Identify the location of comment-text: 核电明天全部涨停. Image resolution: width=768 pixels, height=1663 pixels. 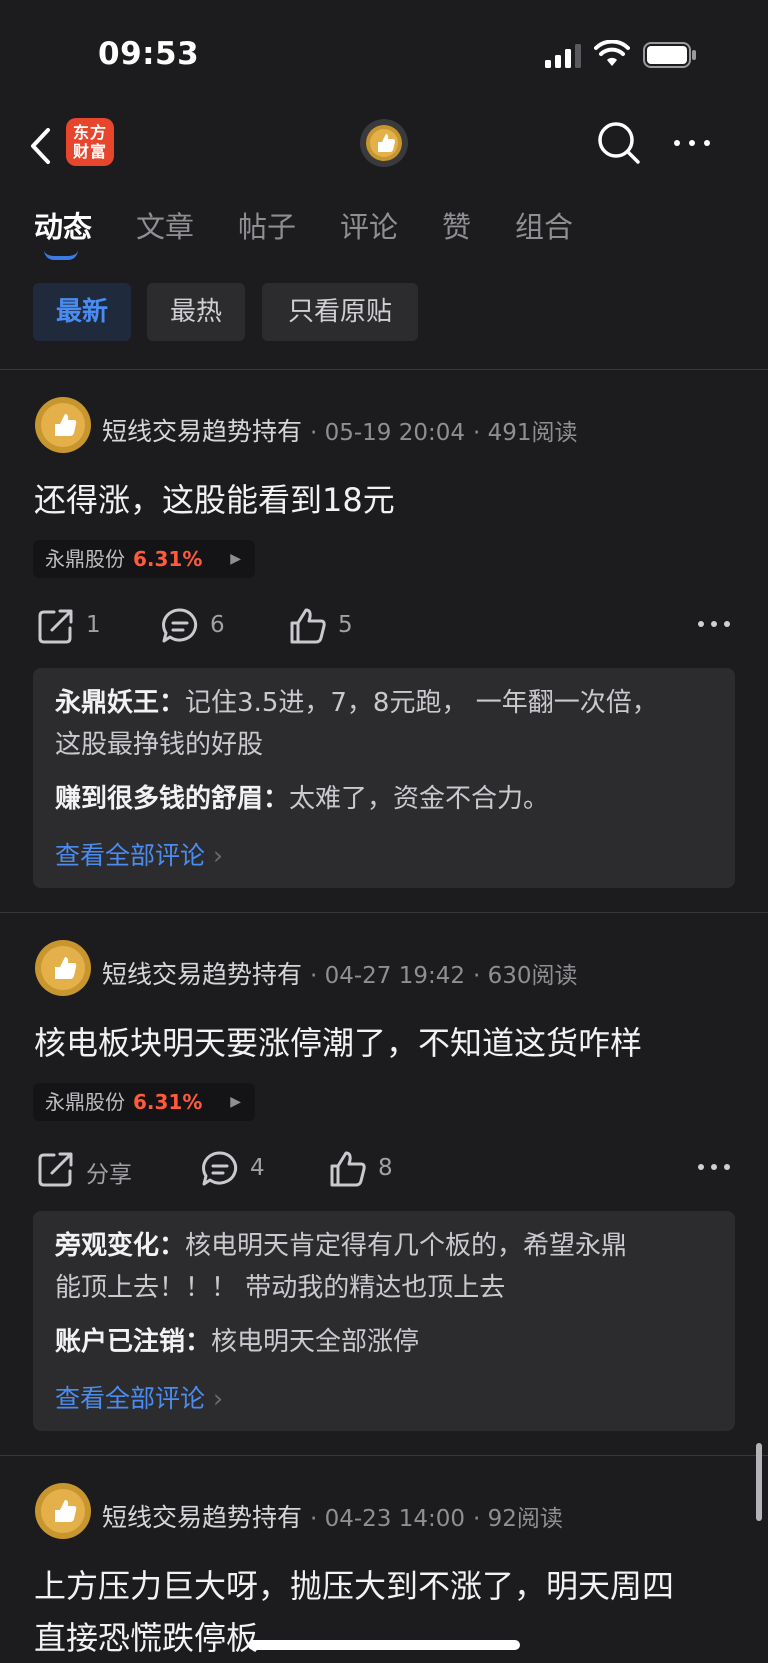
(315, 1342).